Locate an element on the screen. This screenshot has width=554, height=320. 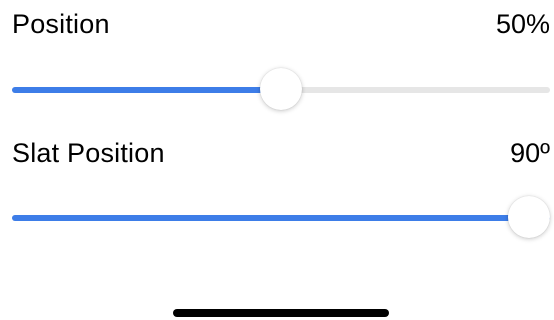
slat-position-label: Slat Position is located at coordinates (88, 153).